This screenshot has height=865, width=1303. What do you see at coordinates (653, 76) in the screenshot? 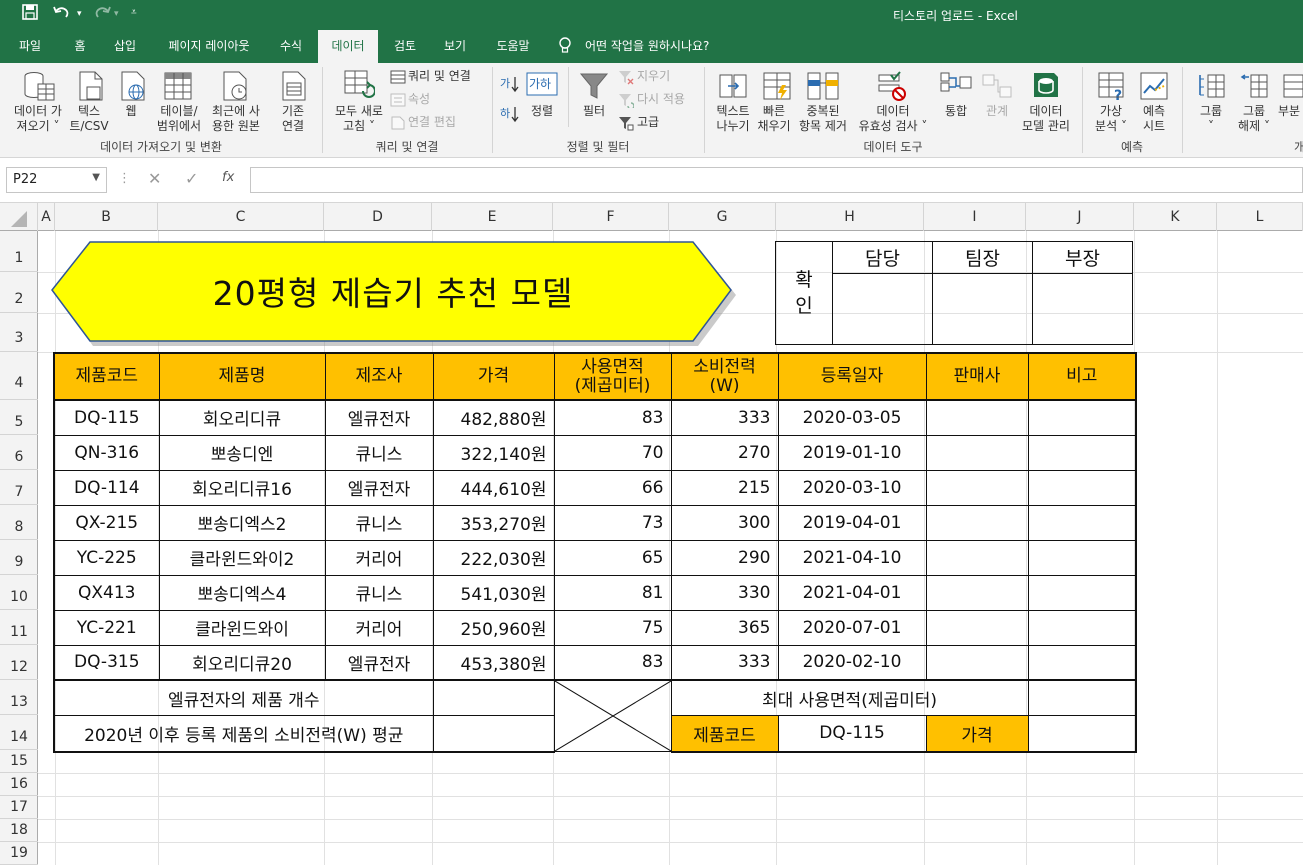
I see `clear-button: 지우기` at bounding box center [653, 76].